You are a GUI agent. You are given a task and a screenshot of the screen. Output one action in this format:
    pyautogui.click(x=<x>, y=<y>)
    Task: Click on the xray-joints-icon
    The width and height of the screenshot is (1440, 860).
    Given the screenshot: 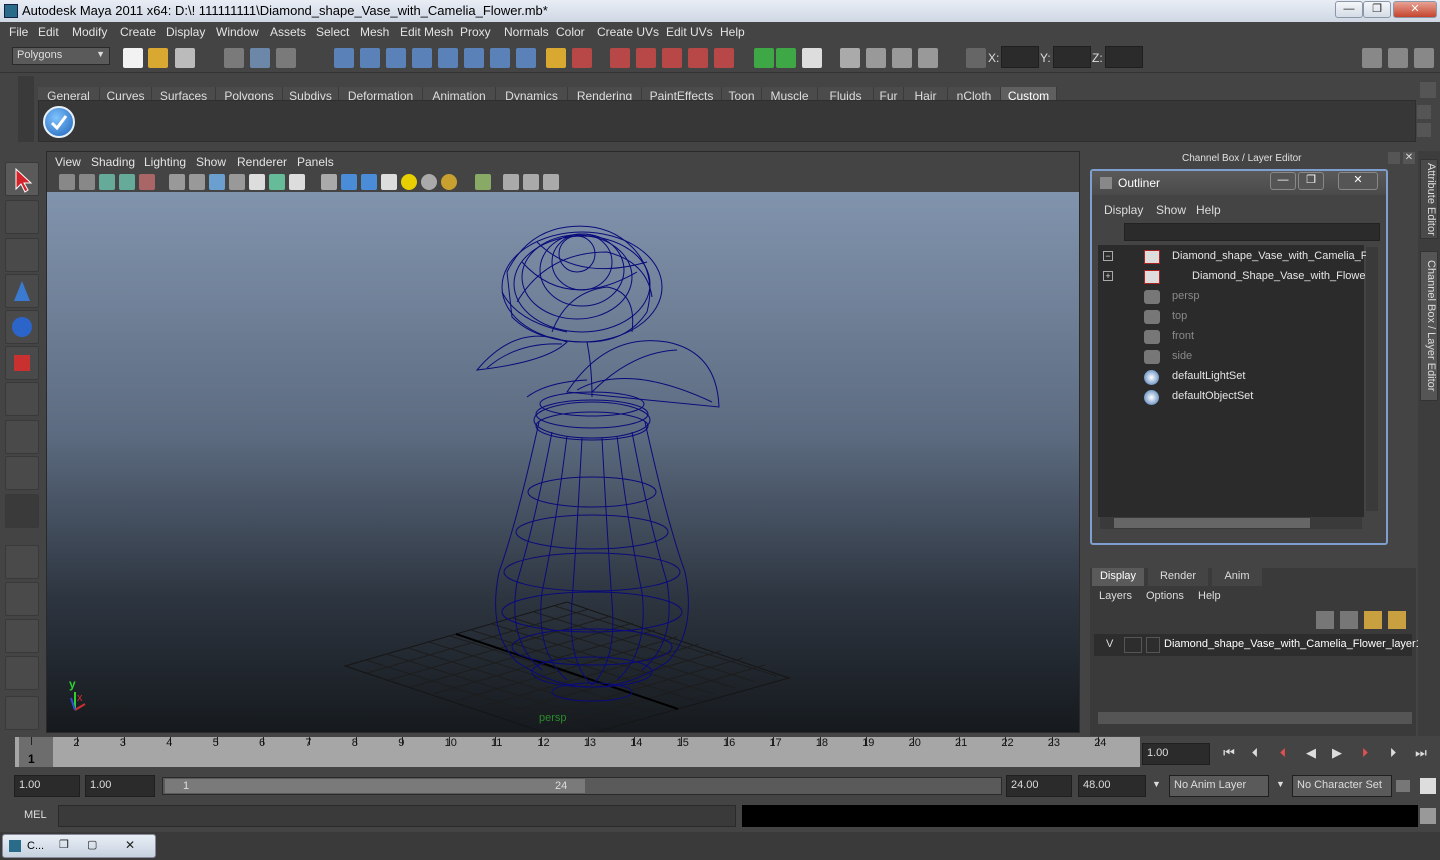 What is the action you would take?
    pyautogui.click(x=531, y=182)
    